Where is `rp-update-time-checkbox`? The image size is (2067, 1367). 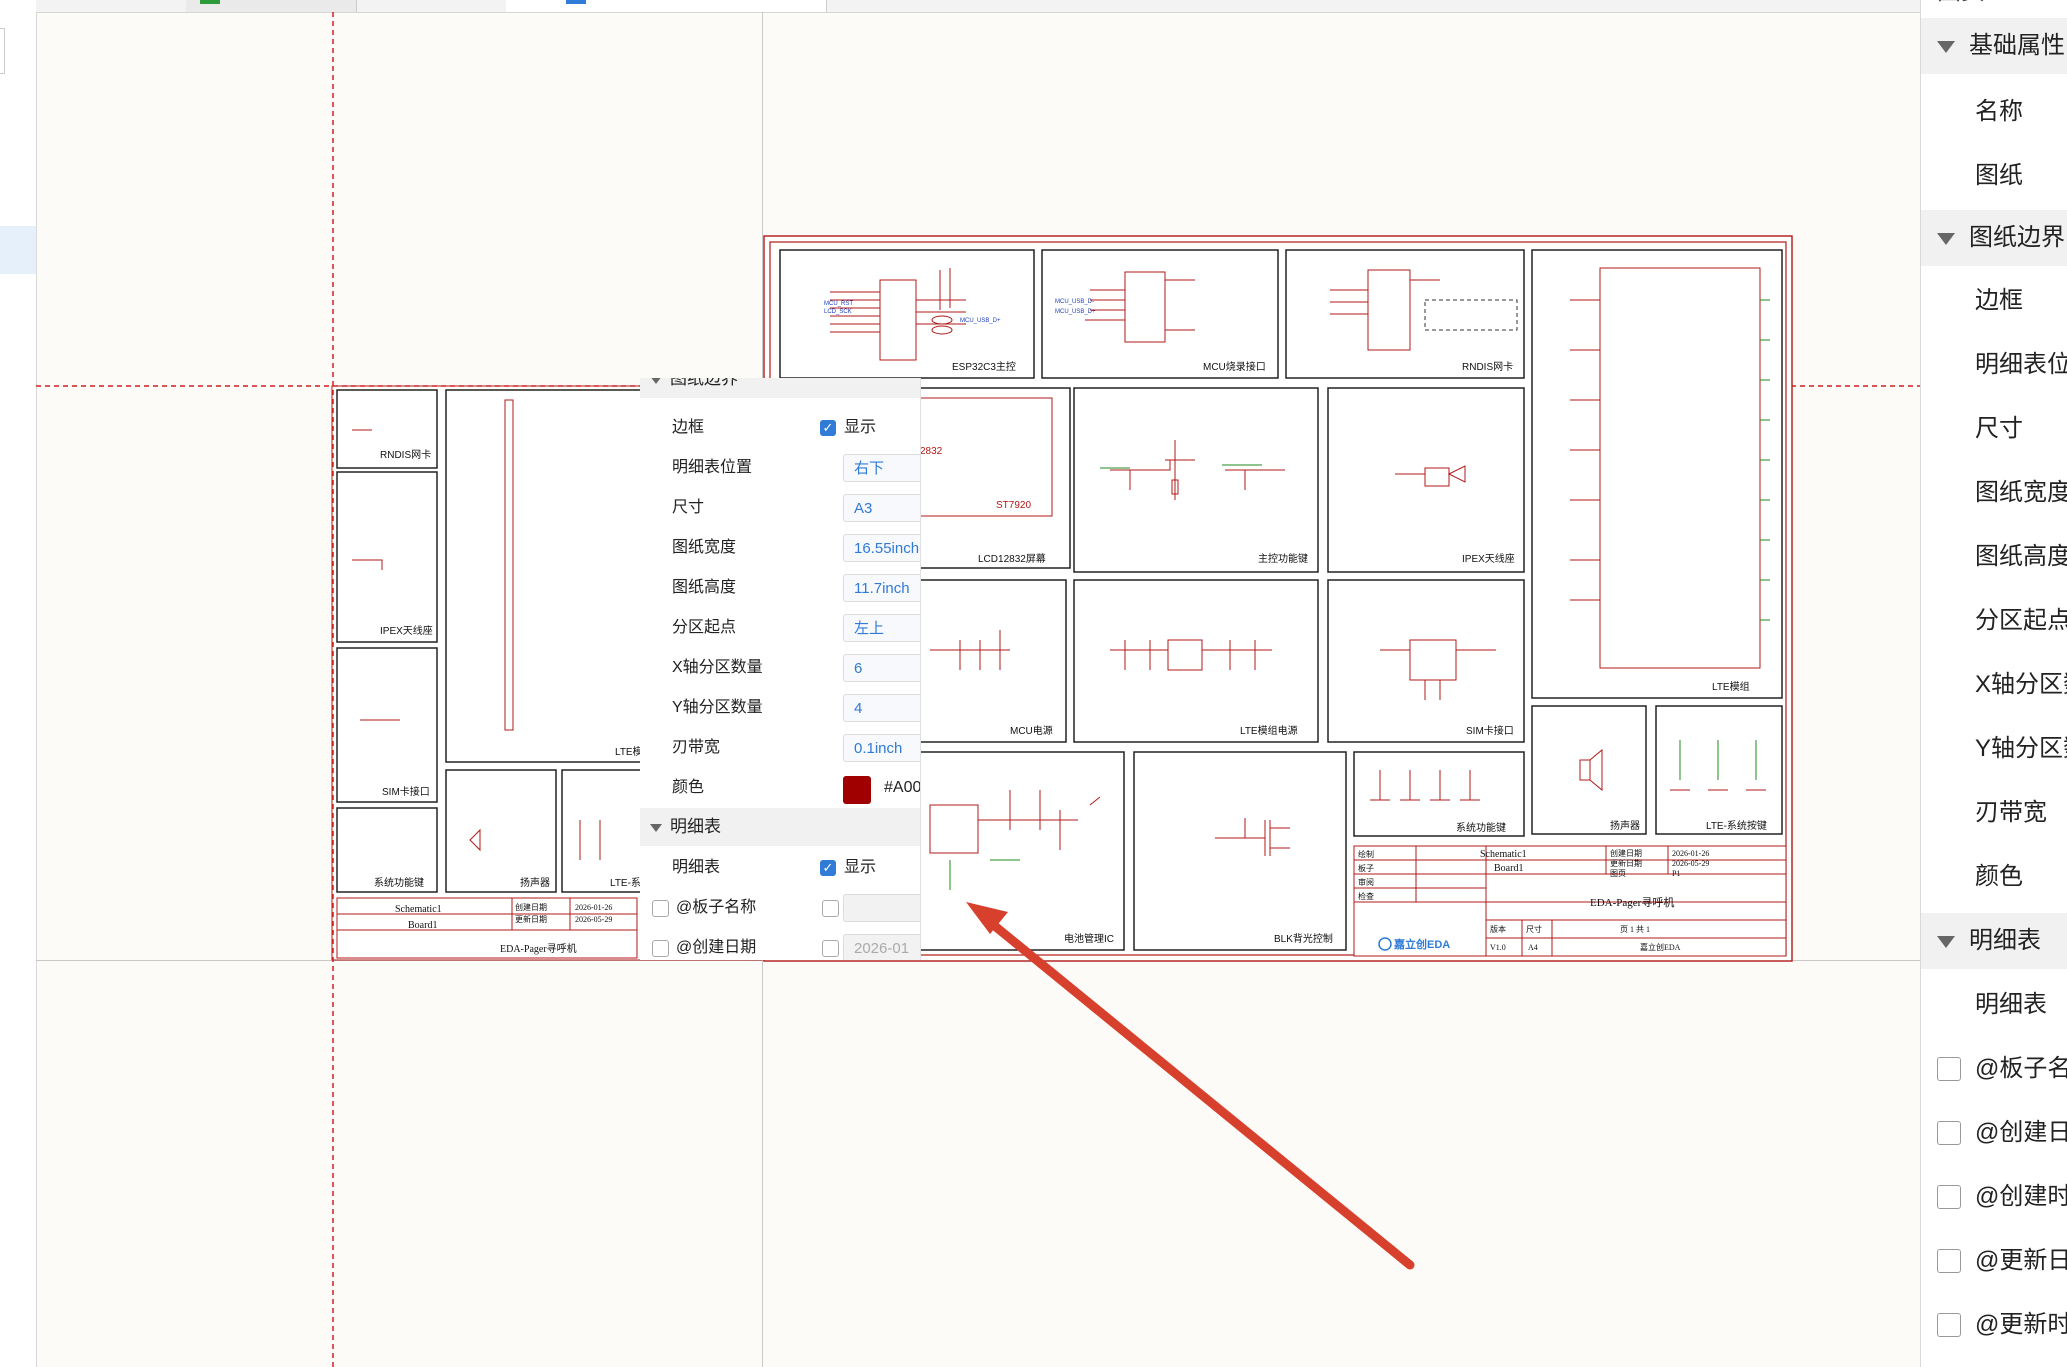 rp-update-time-checkbox is located at coordinates (1949, 1325).